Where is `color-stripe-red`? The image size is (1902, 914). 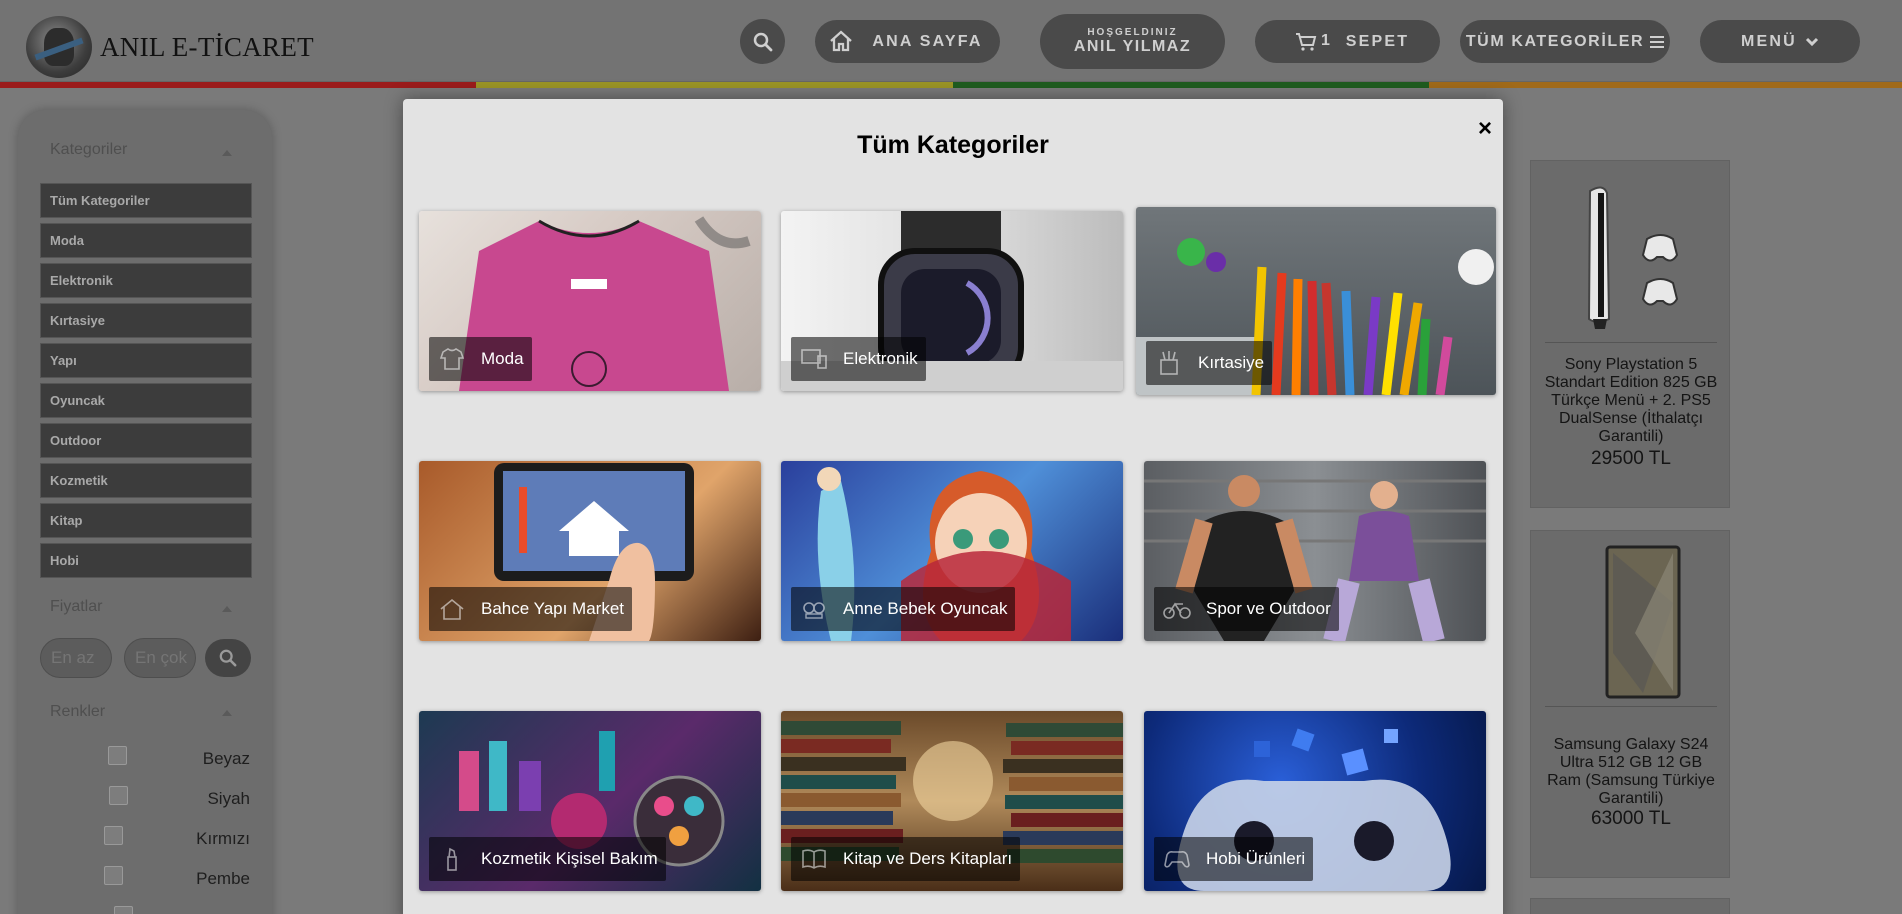 color-stripe-red is located at coordinates (238, 85).